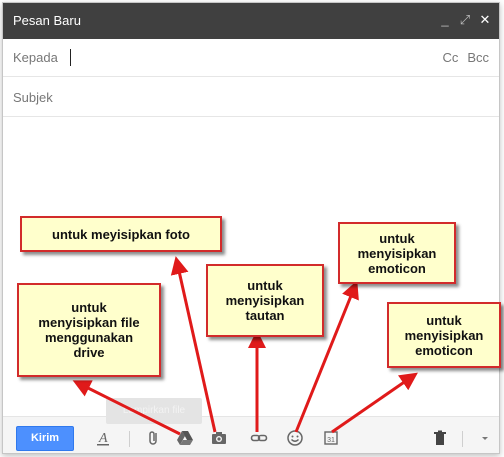 The height and width of the screenshot is (457, 504). I want to click on callout-emoticon-top: untuk menyisipkan emoticon, so click(397, 253).